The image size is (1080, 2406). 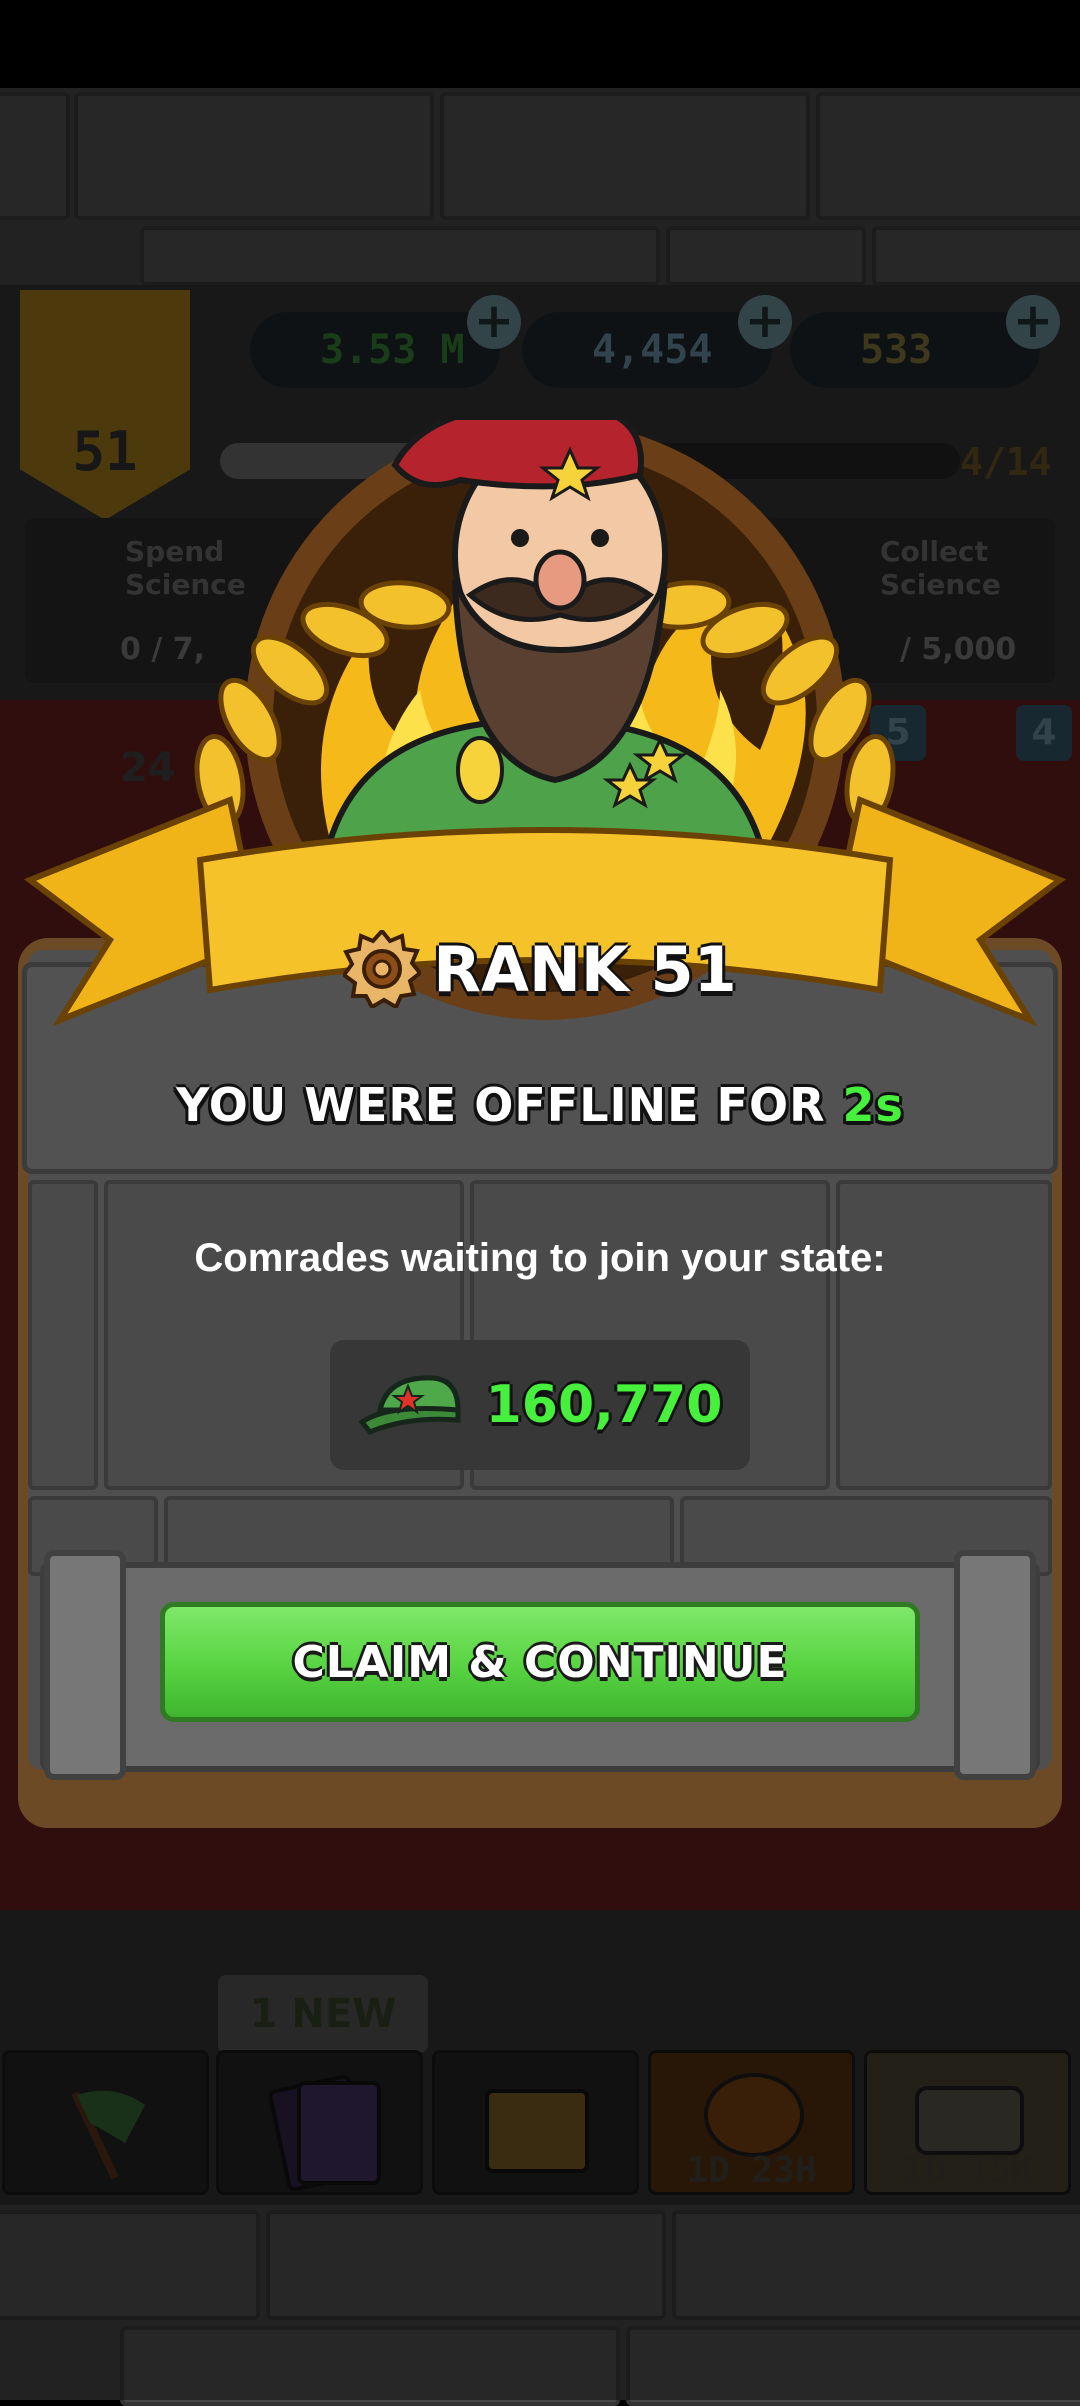 I want to click on rank-title: RANK 51, so click(x=540, y=969).